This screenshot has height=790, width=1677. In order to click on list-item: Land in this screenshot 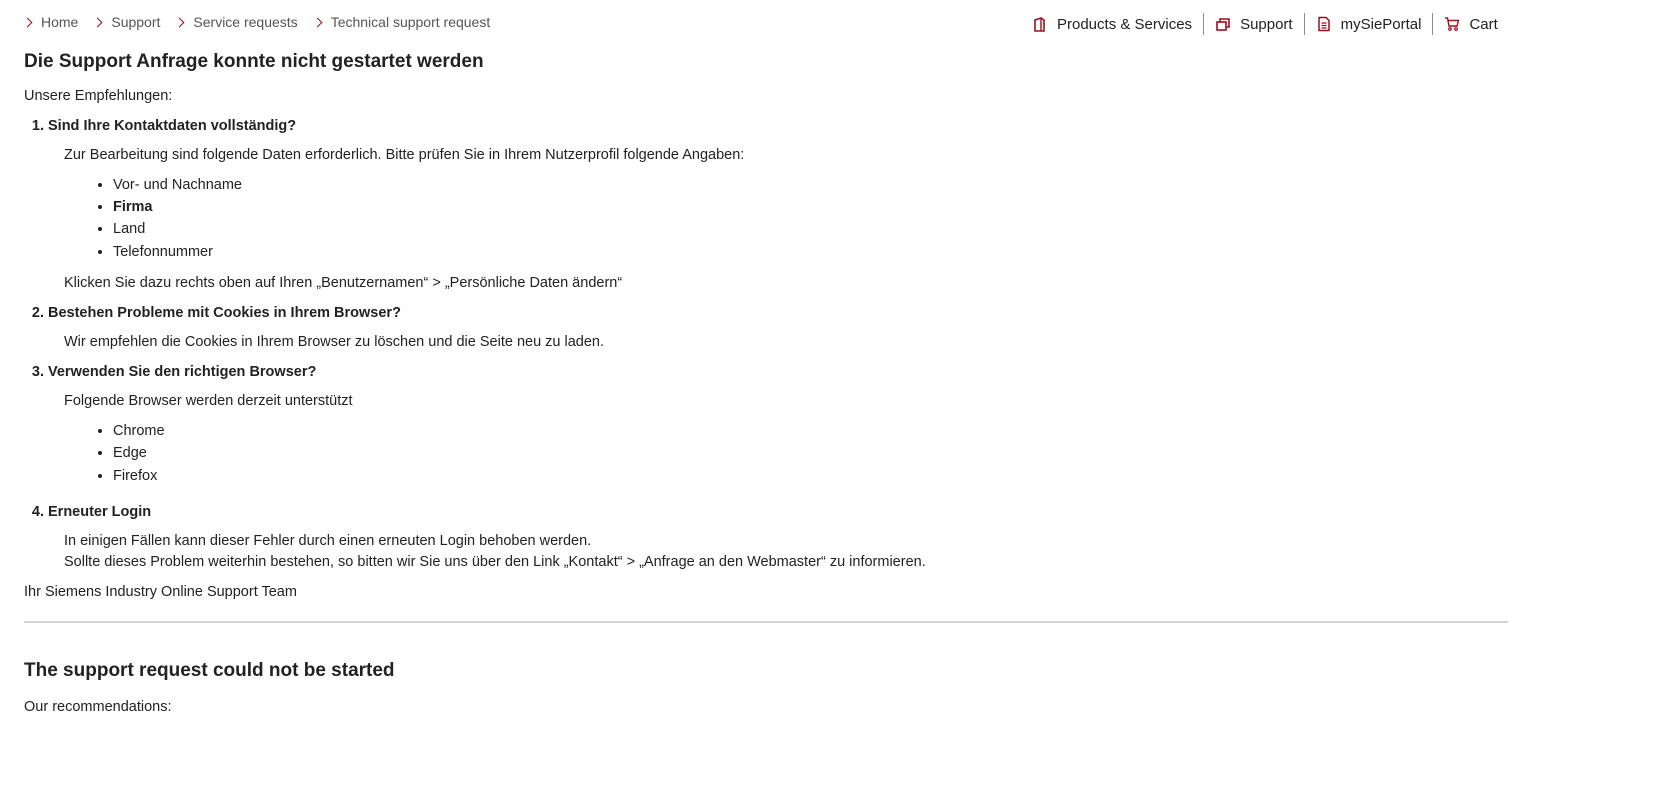, I will do `click(808, 229)`.